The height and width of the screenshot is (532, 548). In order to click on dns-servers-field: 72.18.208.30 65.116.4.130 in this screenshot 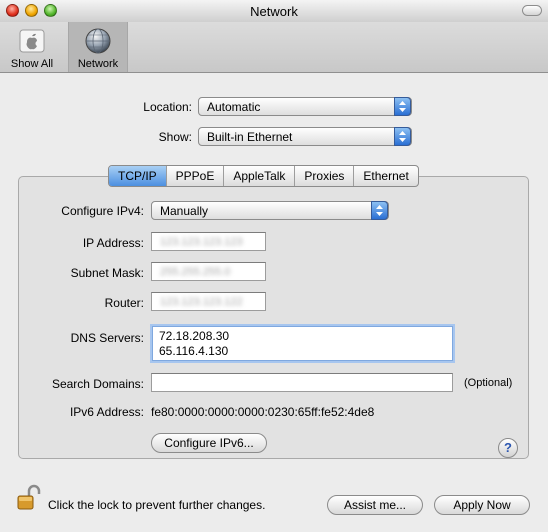, I will do `click(302, 343)`.